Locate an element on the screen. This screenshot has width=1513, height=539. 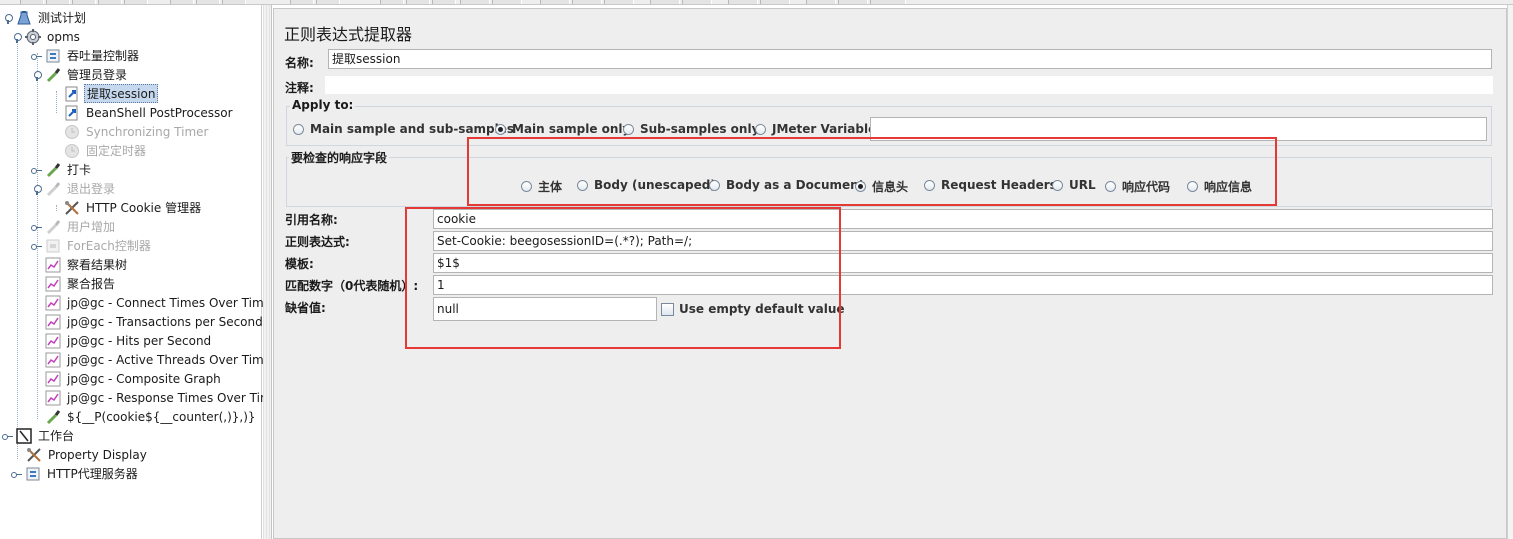
tree-node-foreach-controller: ForEach控制器 is located at coordinates (92, 245).